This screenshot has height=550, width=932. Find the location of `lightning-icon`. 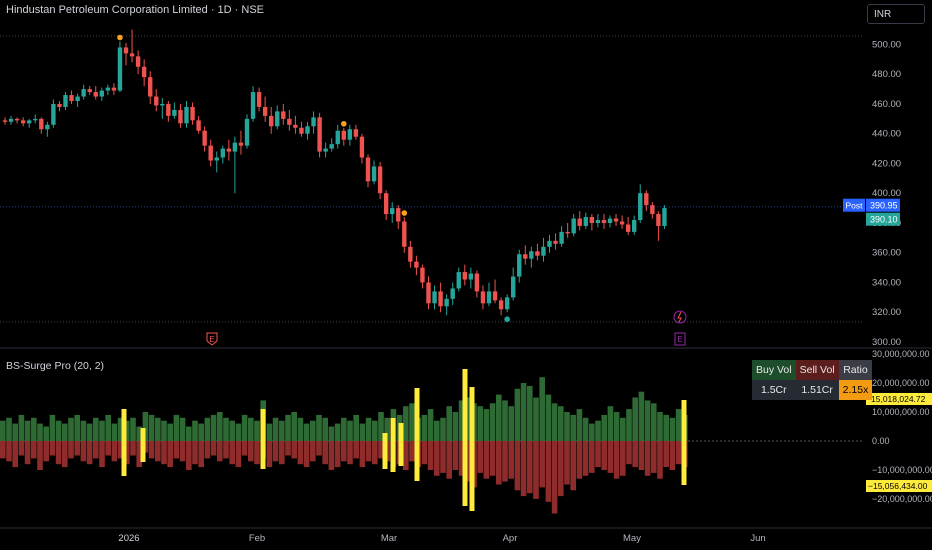

lightning-icon is located at coordinates (679, 317).